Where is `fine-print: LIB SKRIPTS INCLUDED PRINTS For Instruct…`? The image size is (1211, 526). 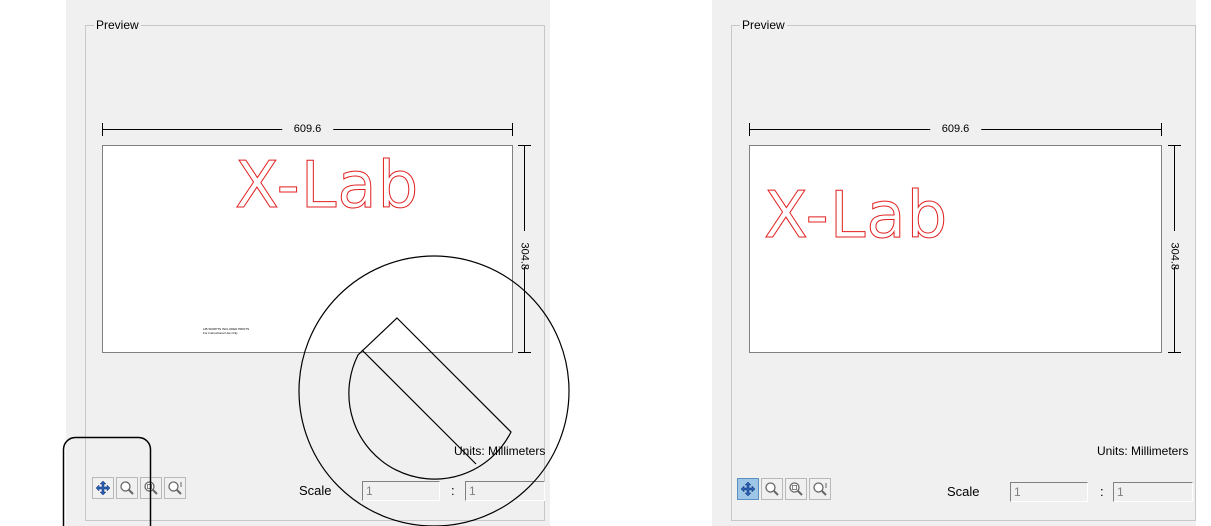
fine-print: LIB SKRIPTS INCLUDED PRINTS For Instruct… is located at coordinates (226, 331).